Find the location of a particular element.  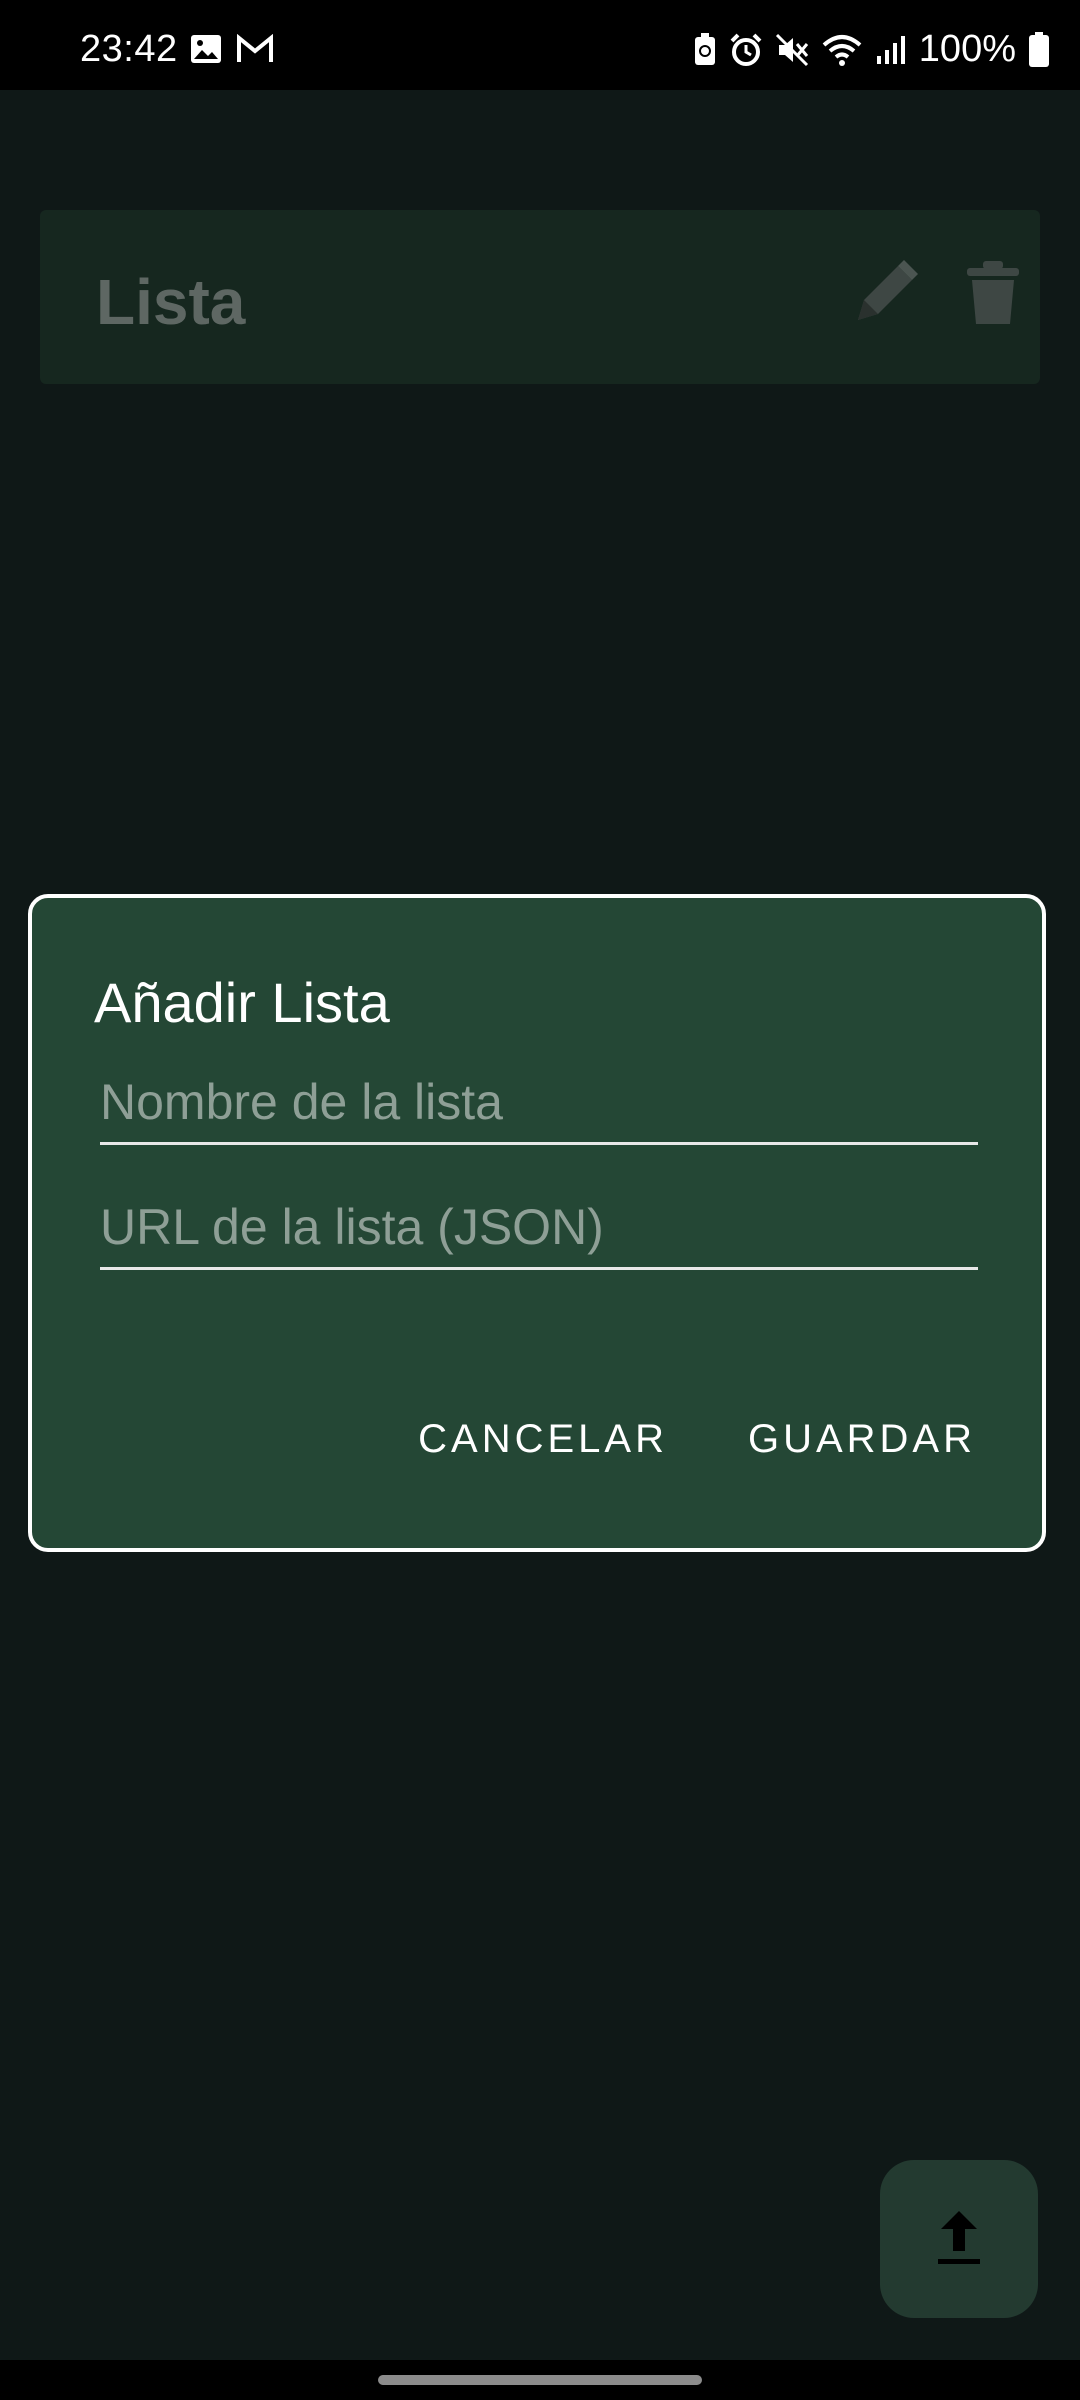

alarm-icon is located at coordinates (746, 50).